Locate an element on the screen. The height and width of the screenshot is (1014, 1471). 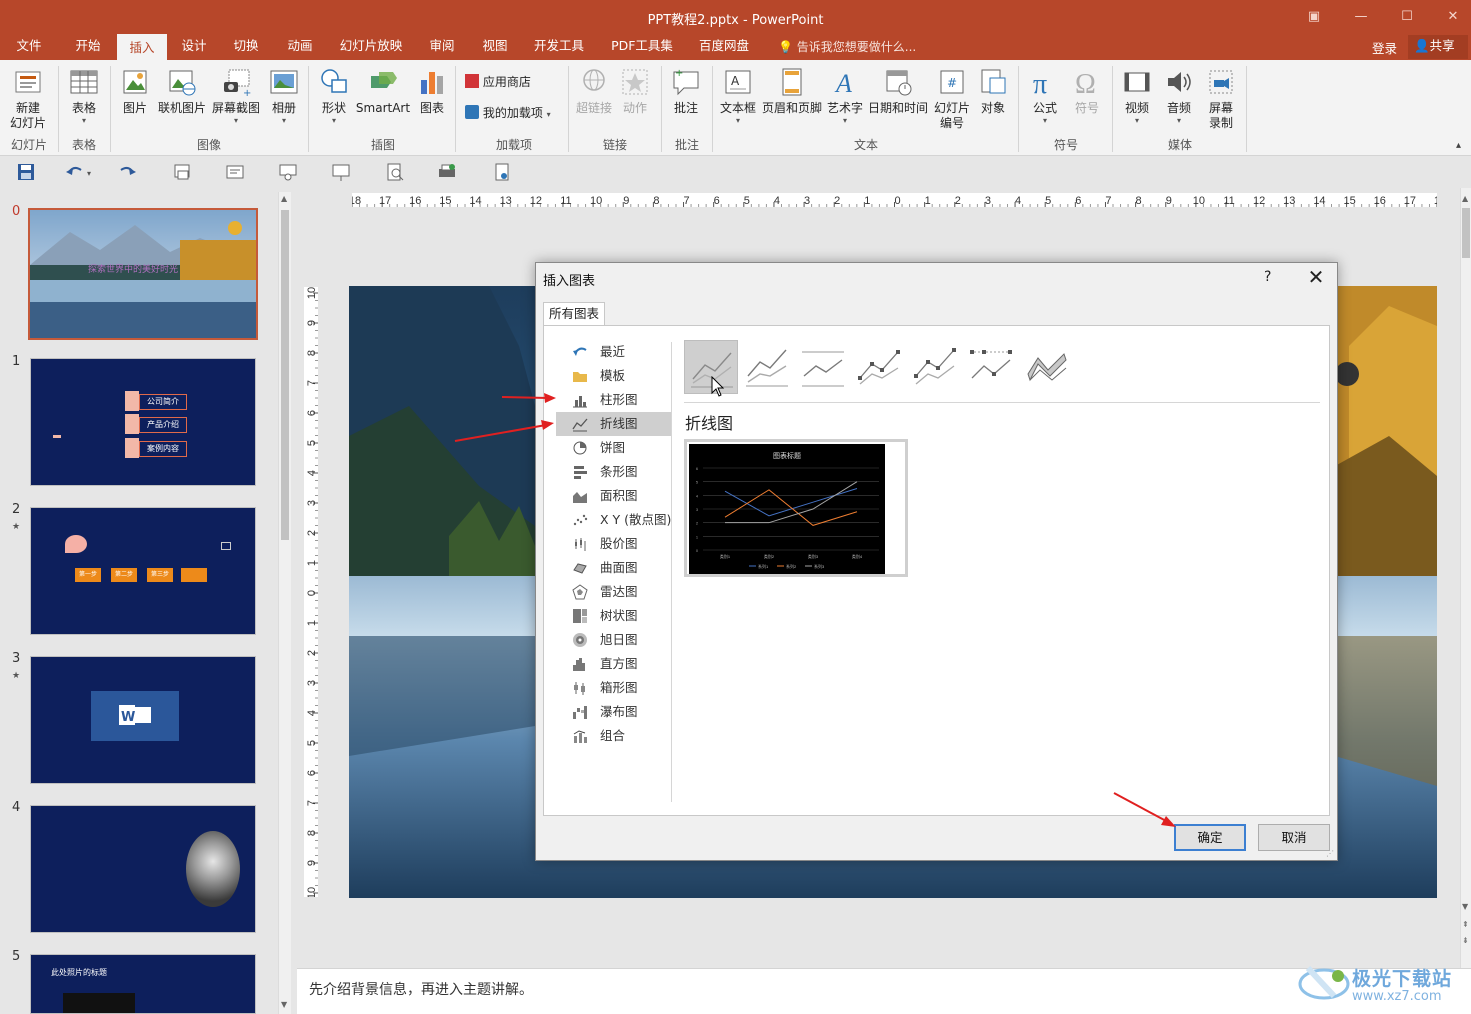
comment-button: + 批注 is located at coordinates (686, 91).